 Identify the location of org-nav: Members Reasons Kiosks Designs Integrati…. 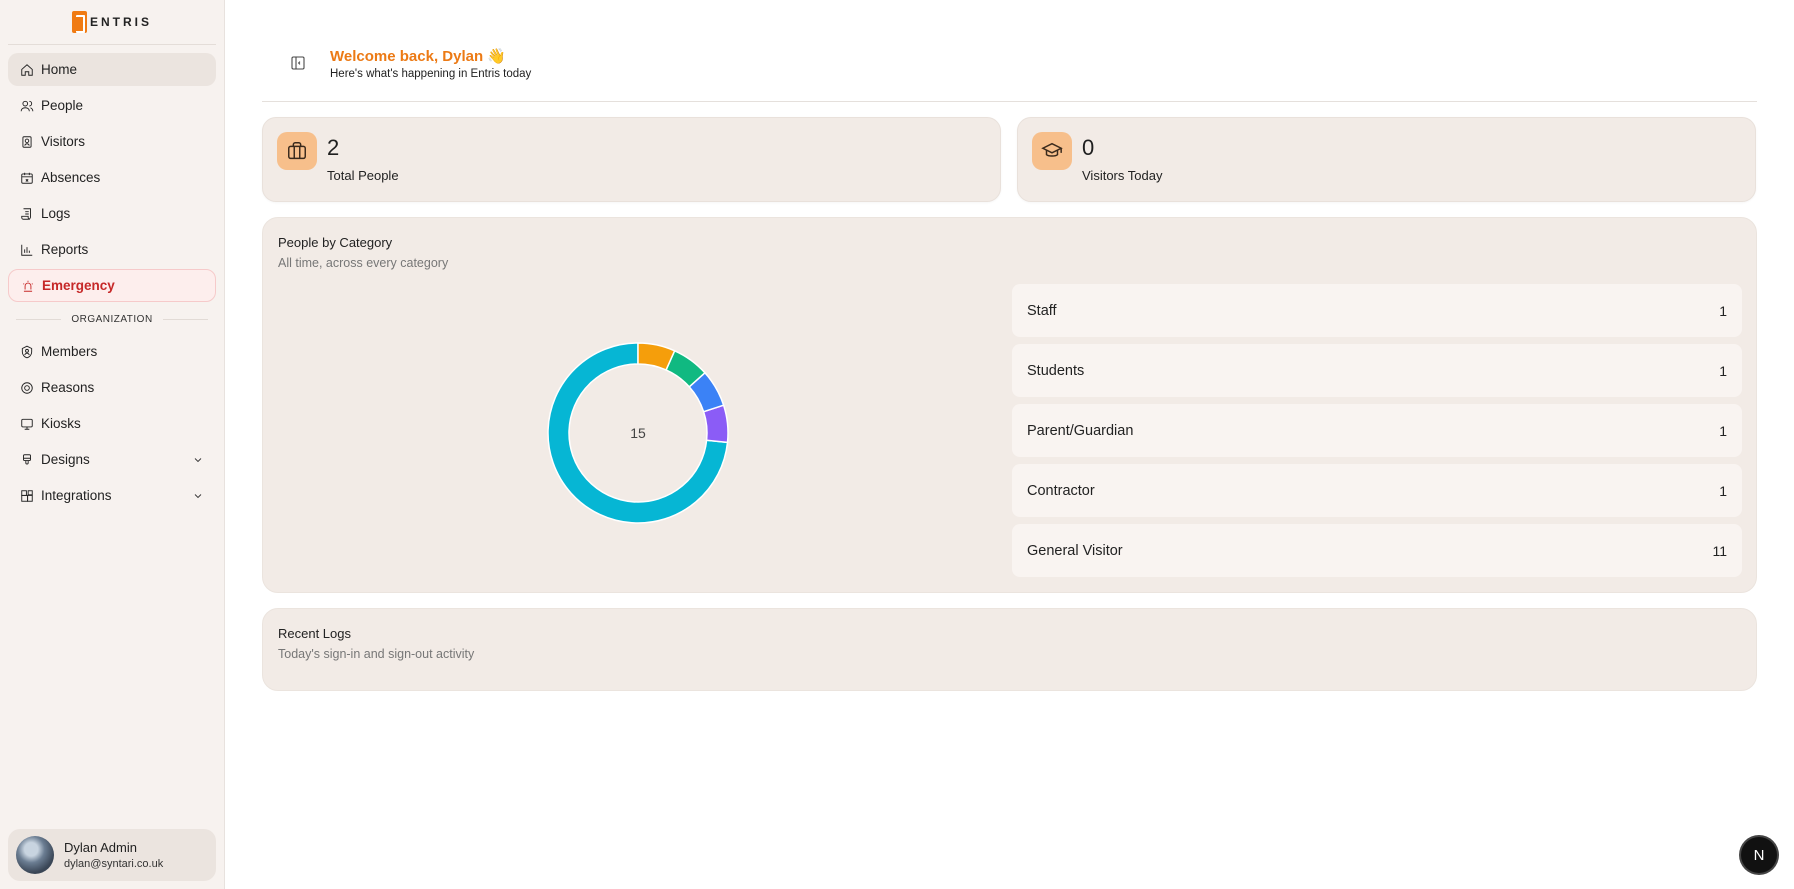
(112, 423).